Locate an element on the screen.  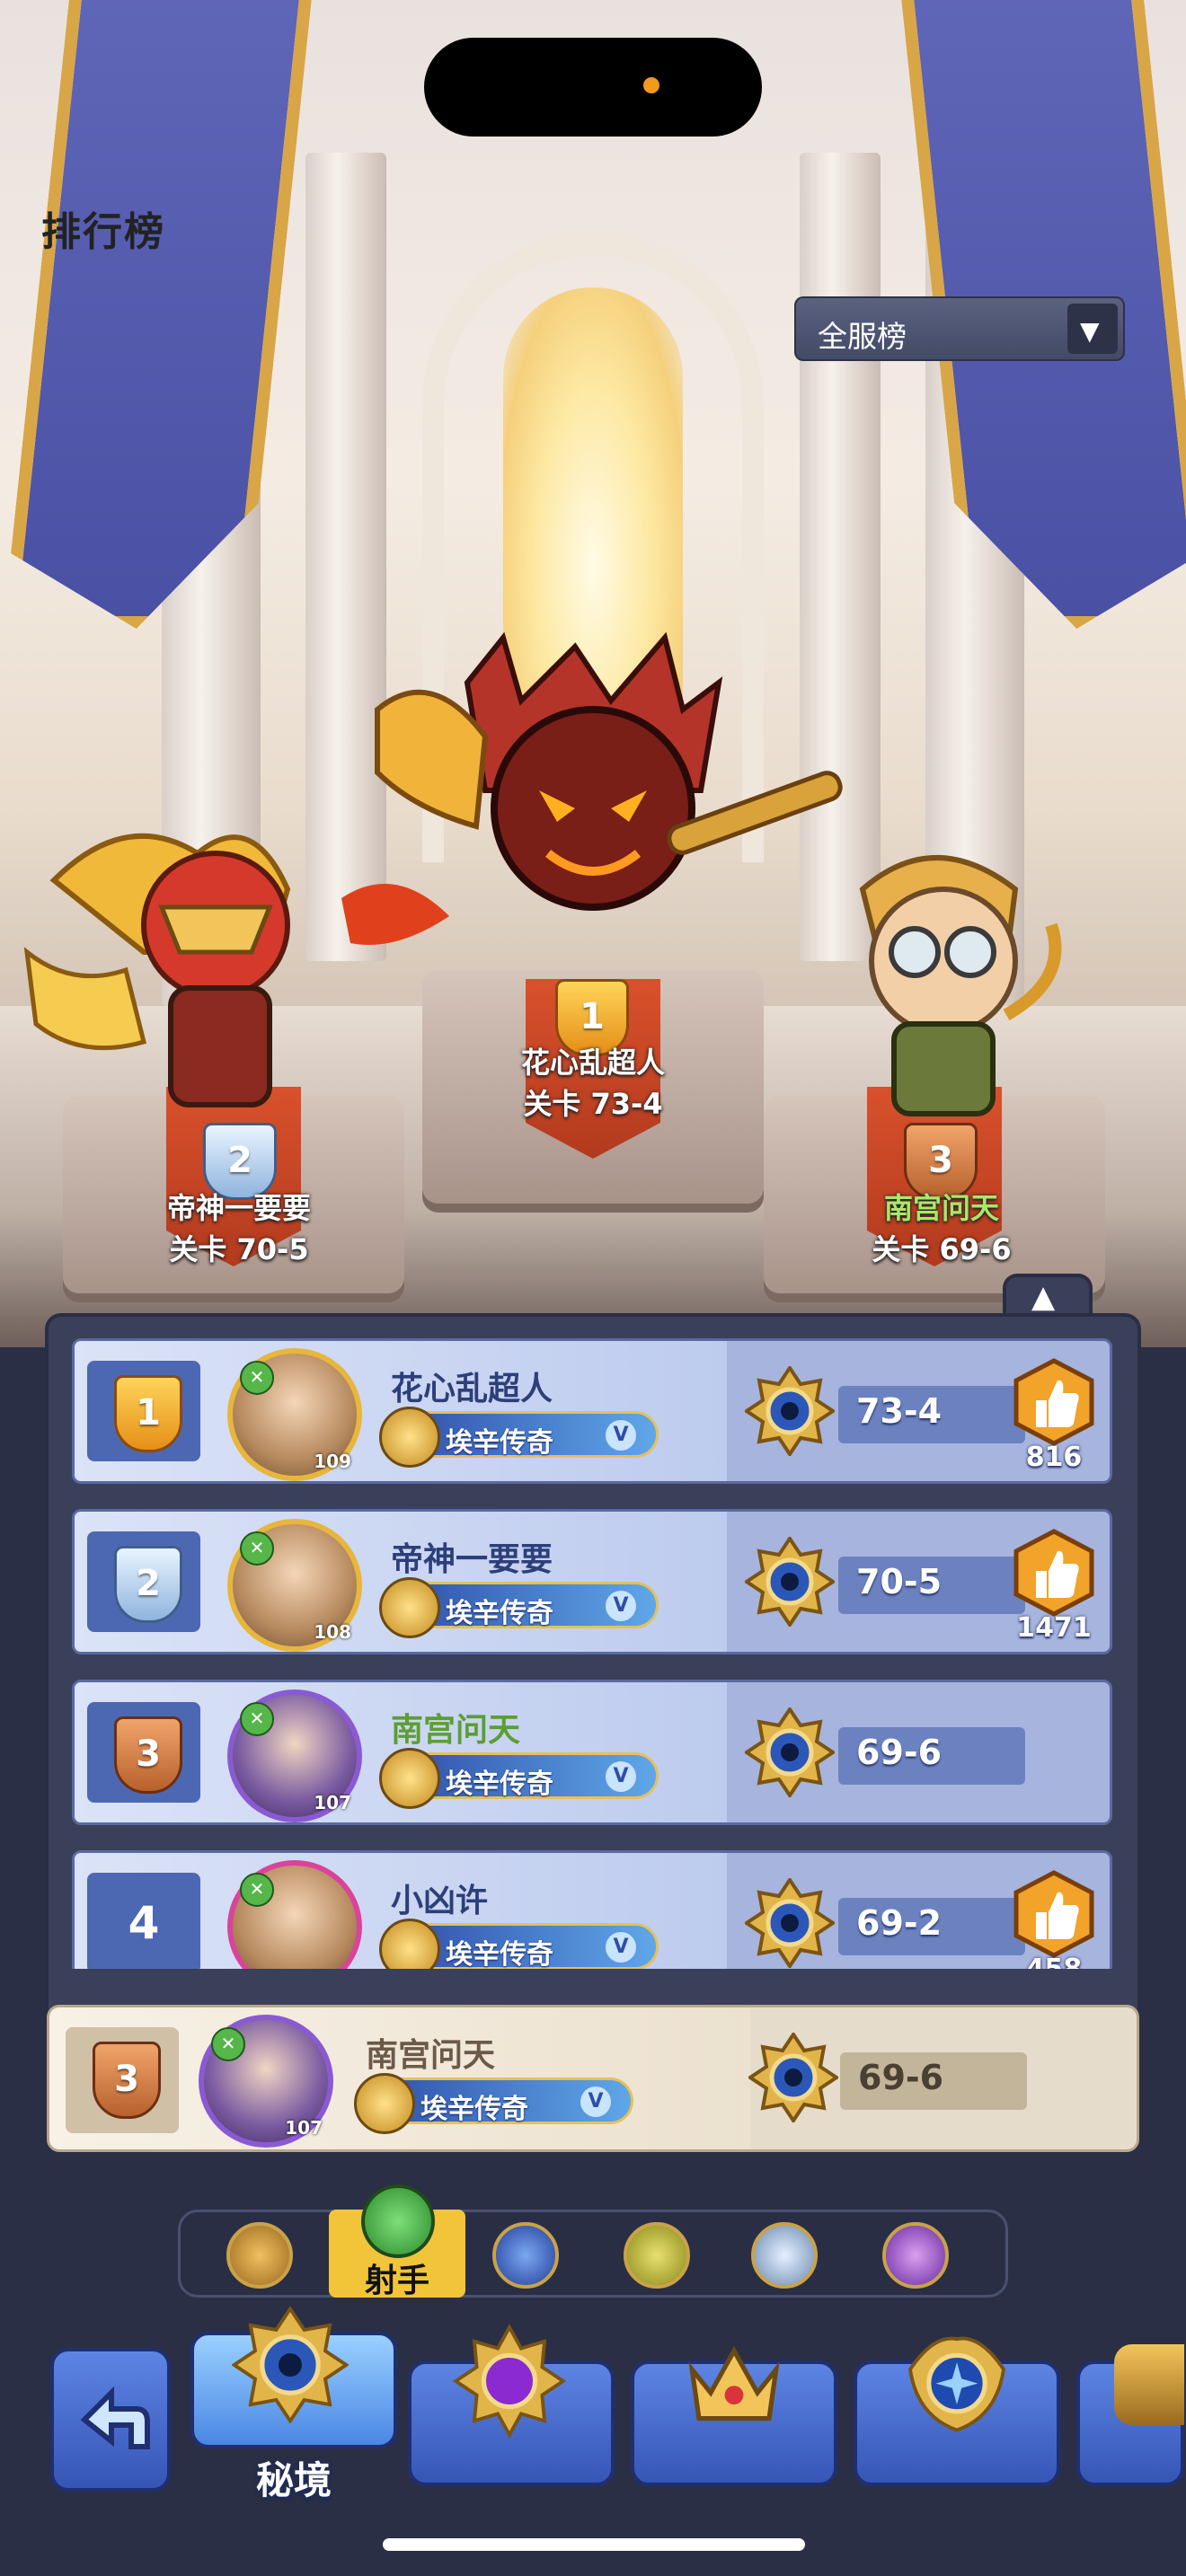
player-name: 花心乱超人 is located at coordinates (472, 1389).